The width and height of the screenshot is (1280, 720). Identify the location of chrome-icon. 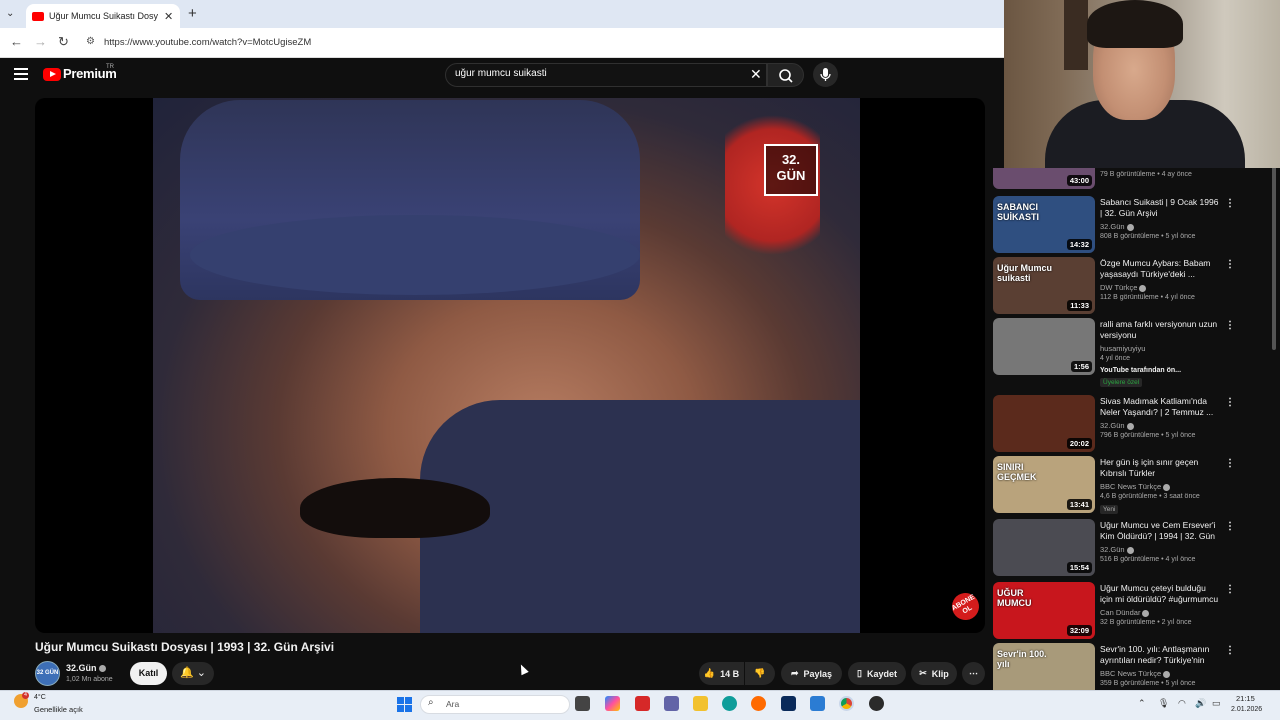
(846, 703).